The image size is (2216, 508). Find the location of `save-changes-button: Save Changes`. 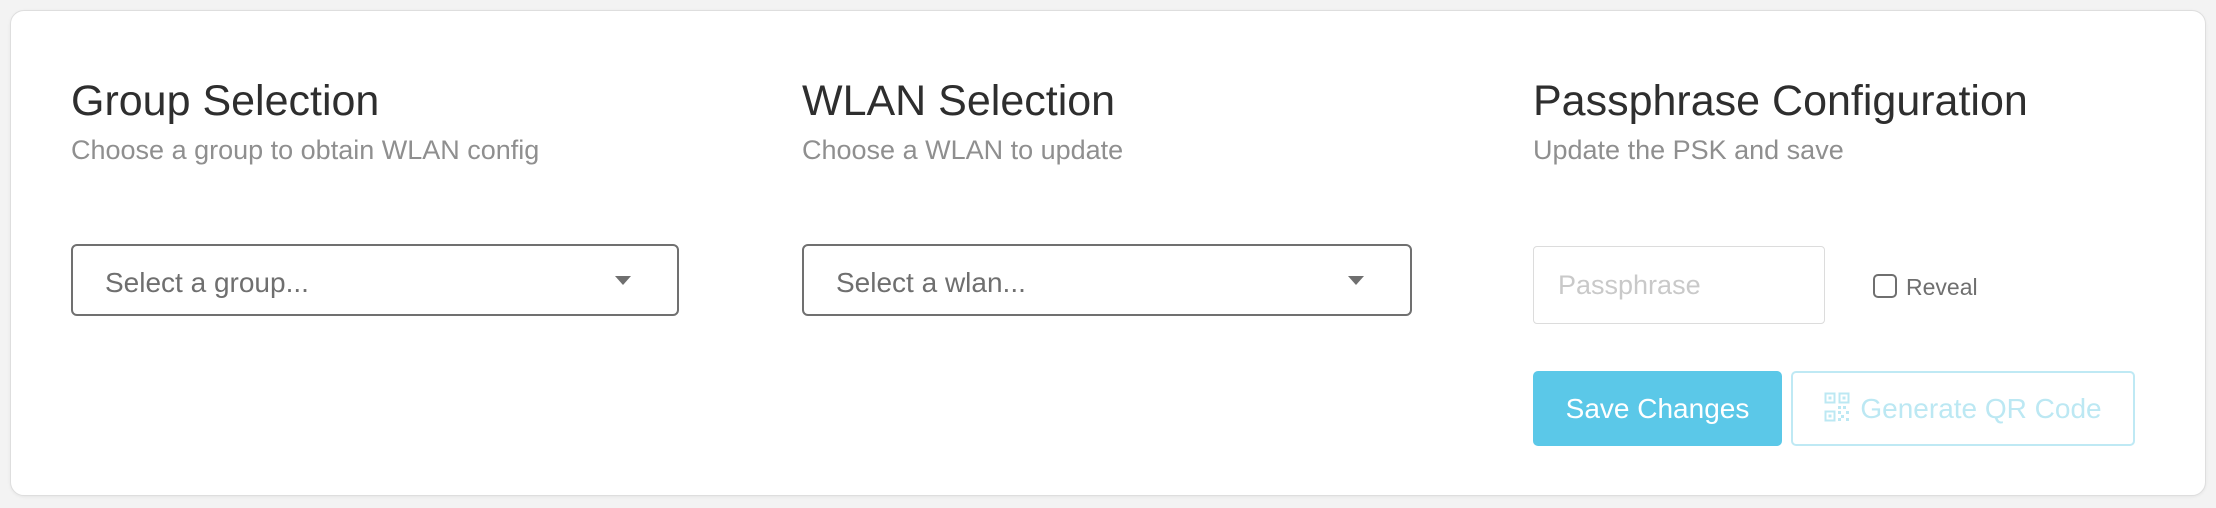

save-changes-button: Save Changes is located at coordinates (1657, 408).